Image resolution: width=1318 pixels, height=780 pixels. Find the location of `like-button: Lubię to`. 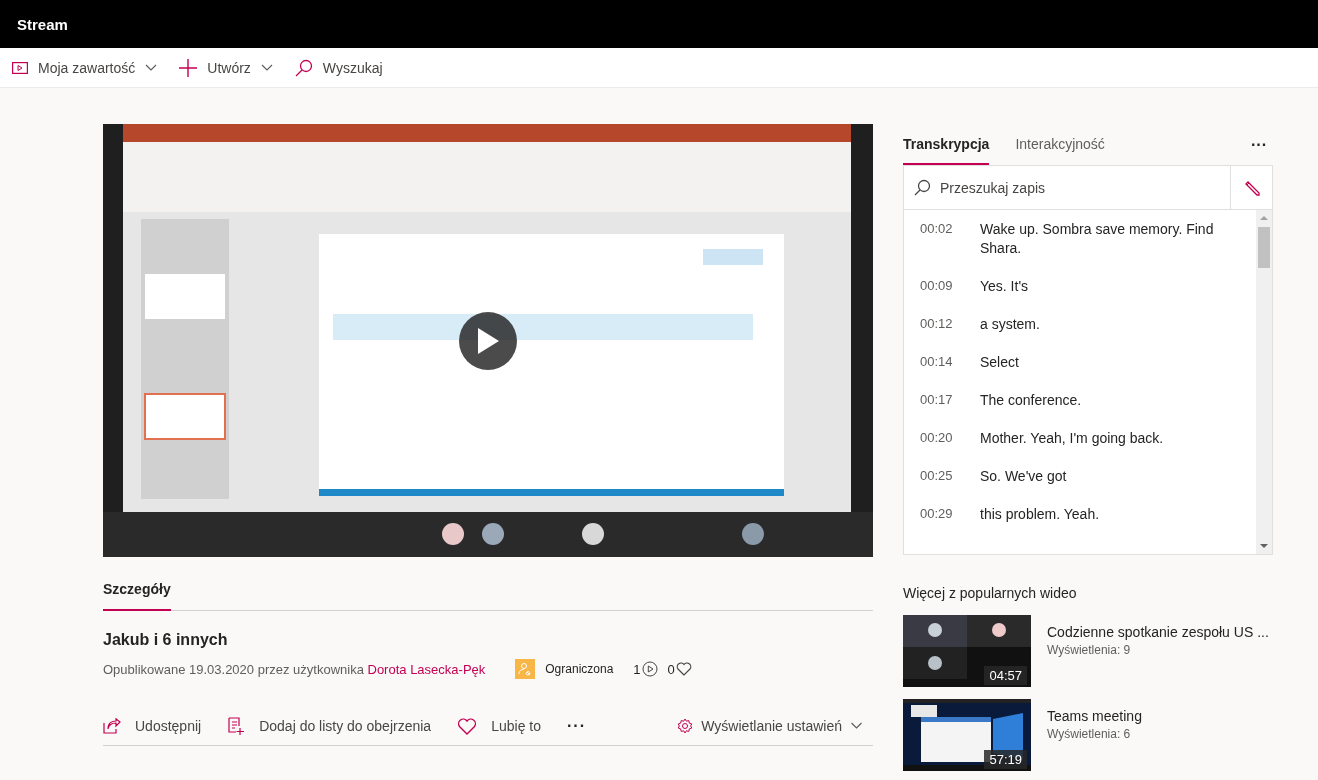

like-button: Lubię to is located at coordinates (499, 726).